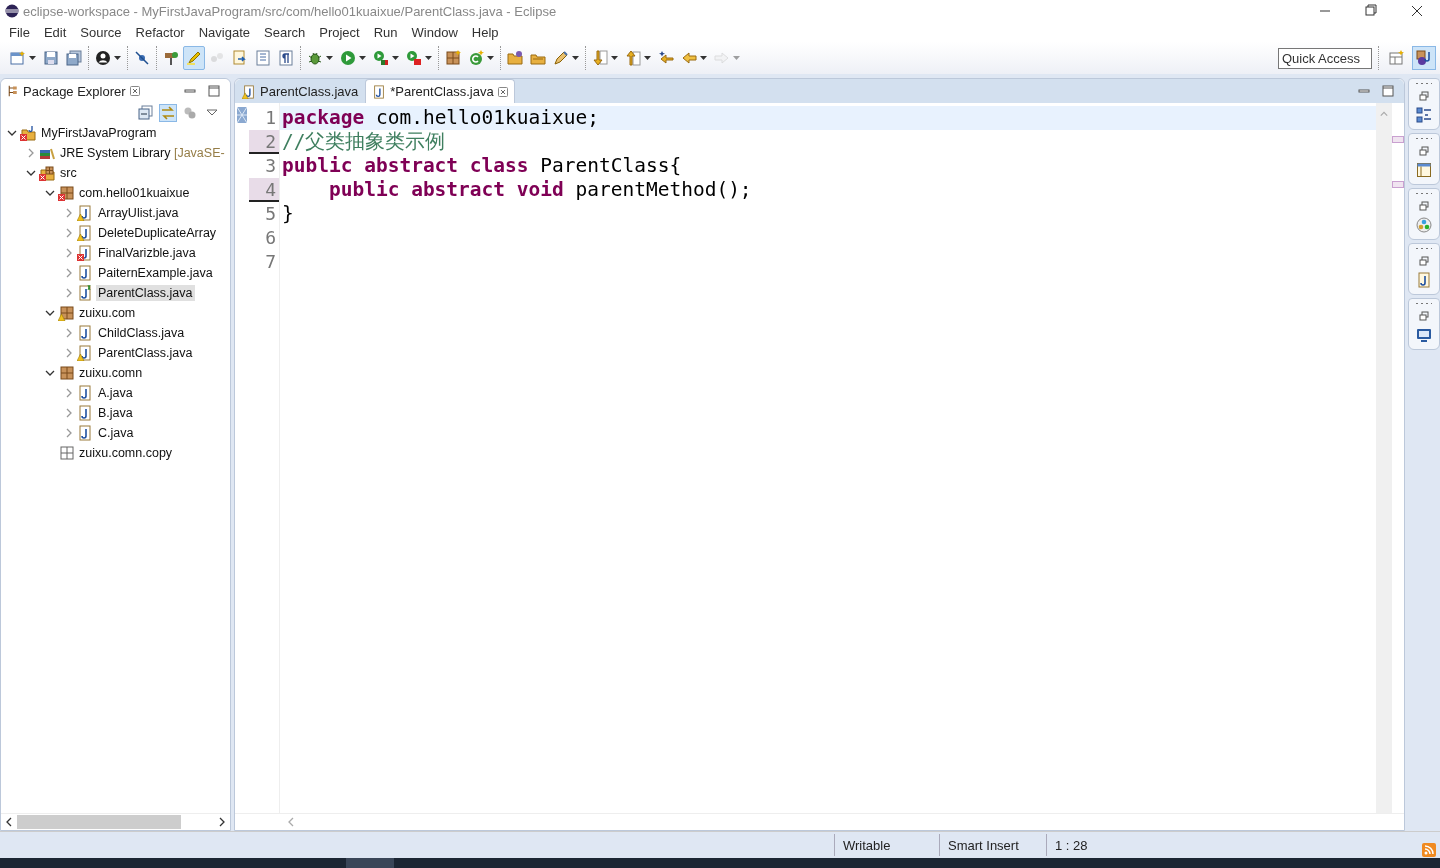  Describe the element at coordinates (101, 32) in the screenshot. I see `menu-item: Source` at that location.